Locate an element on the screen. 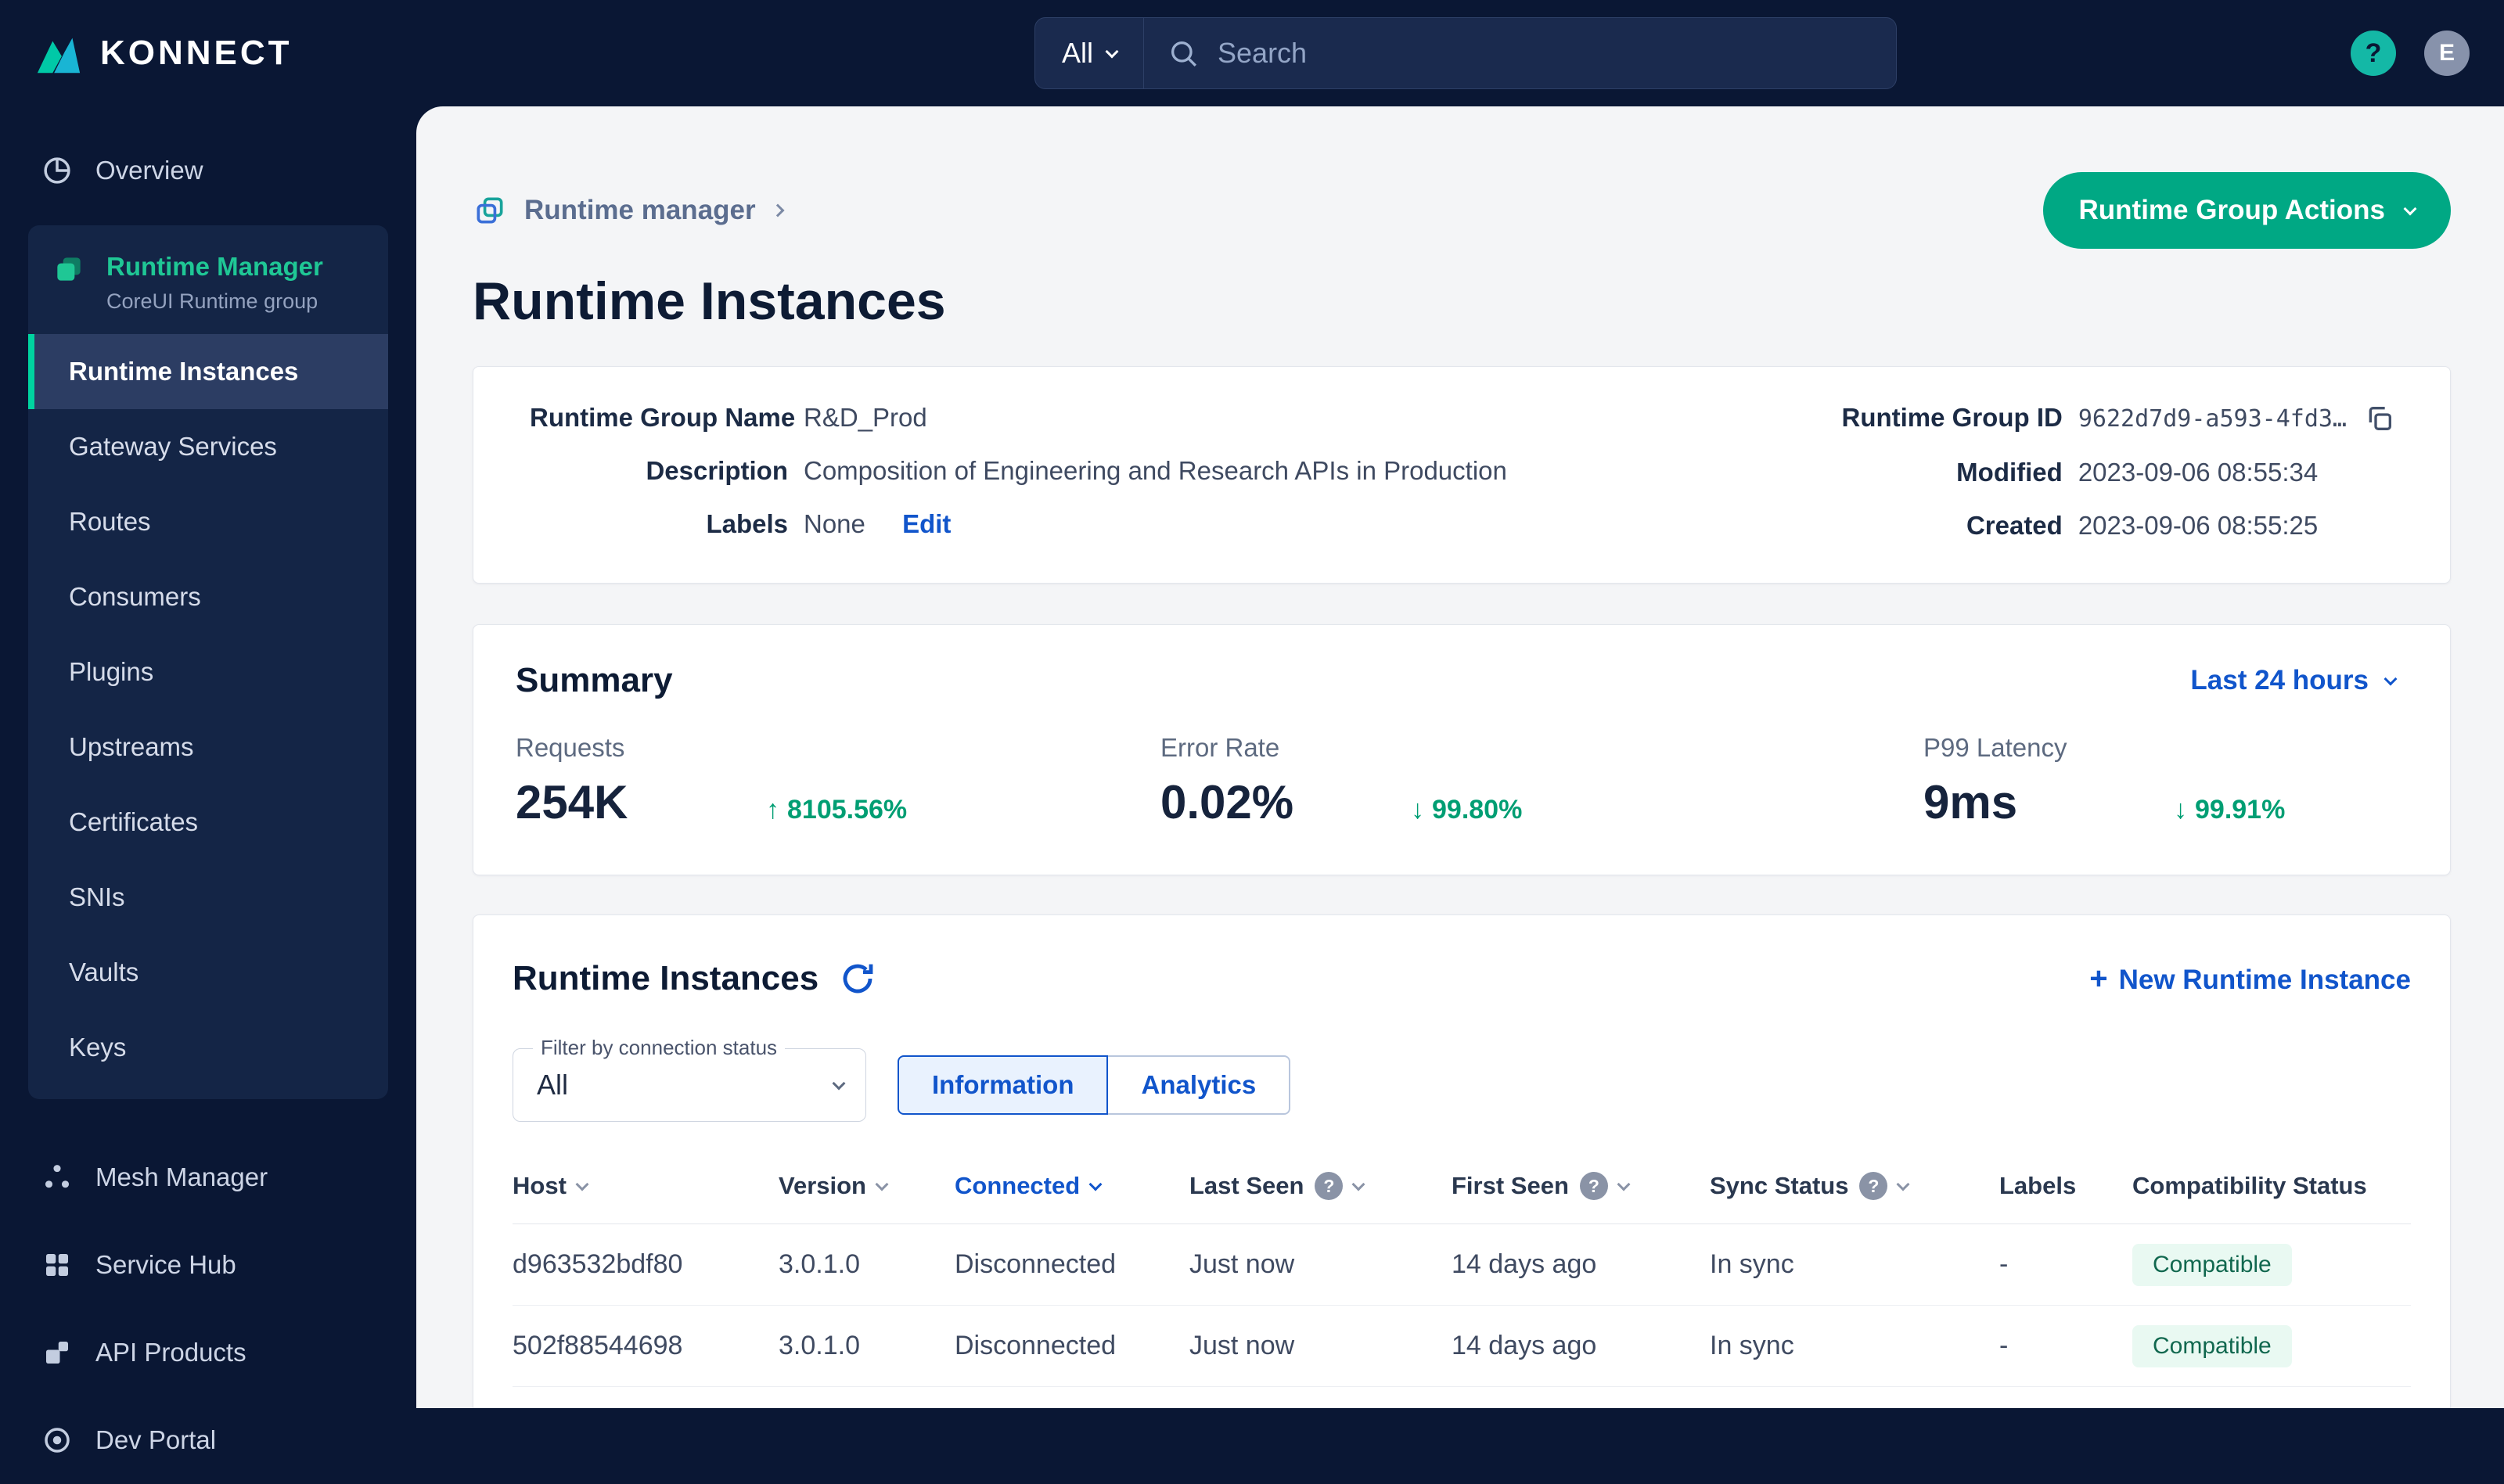  runtime-group-icon is located at coordinates (490, 210).